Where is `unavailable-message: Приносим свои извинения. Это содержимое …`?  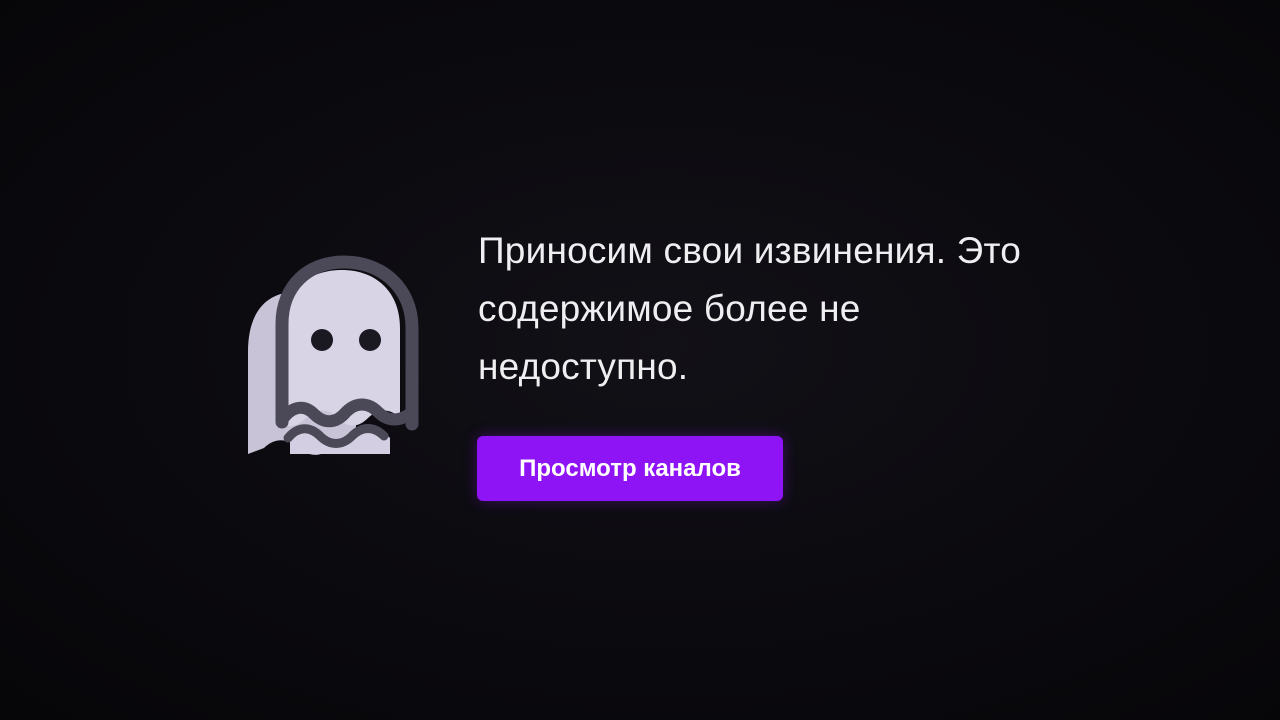 unavailable-message: Приносим свои извинения. Это содержимое … is located at coordinates (749, 308).